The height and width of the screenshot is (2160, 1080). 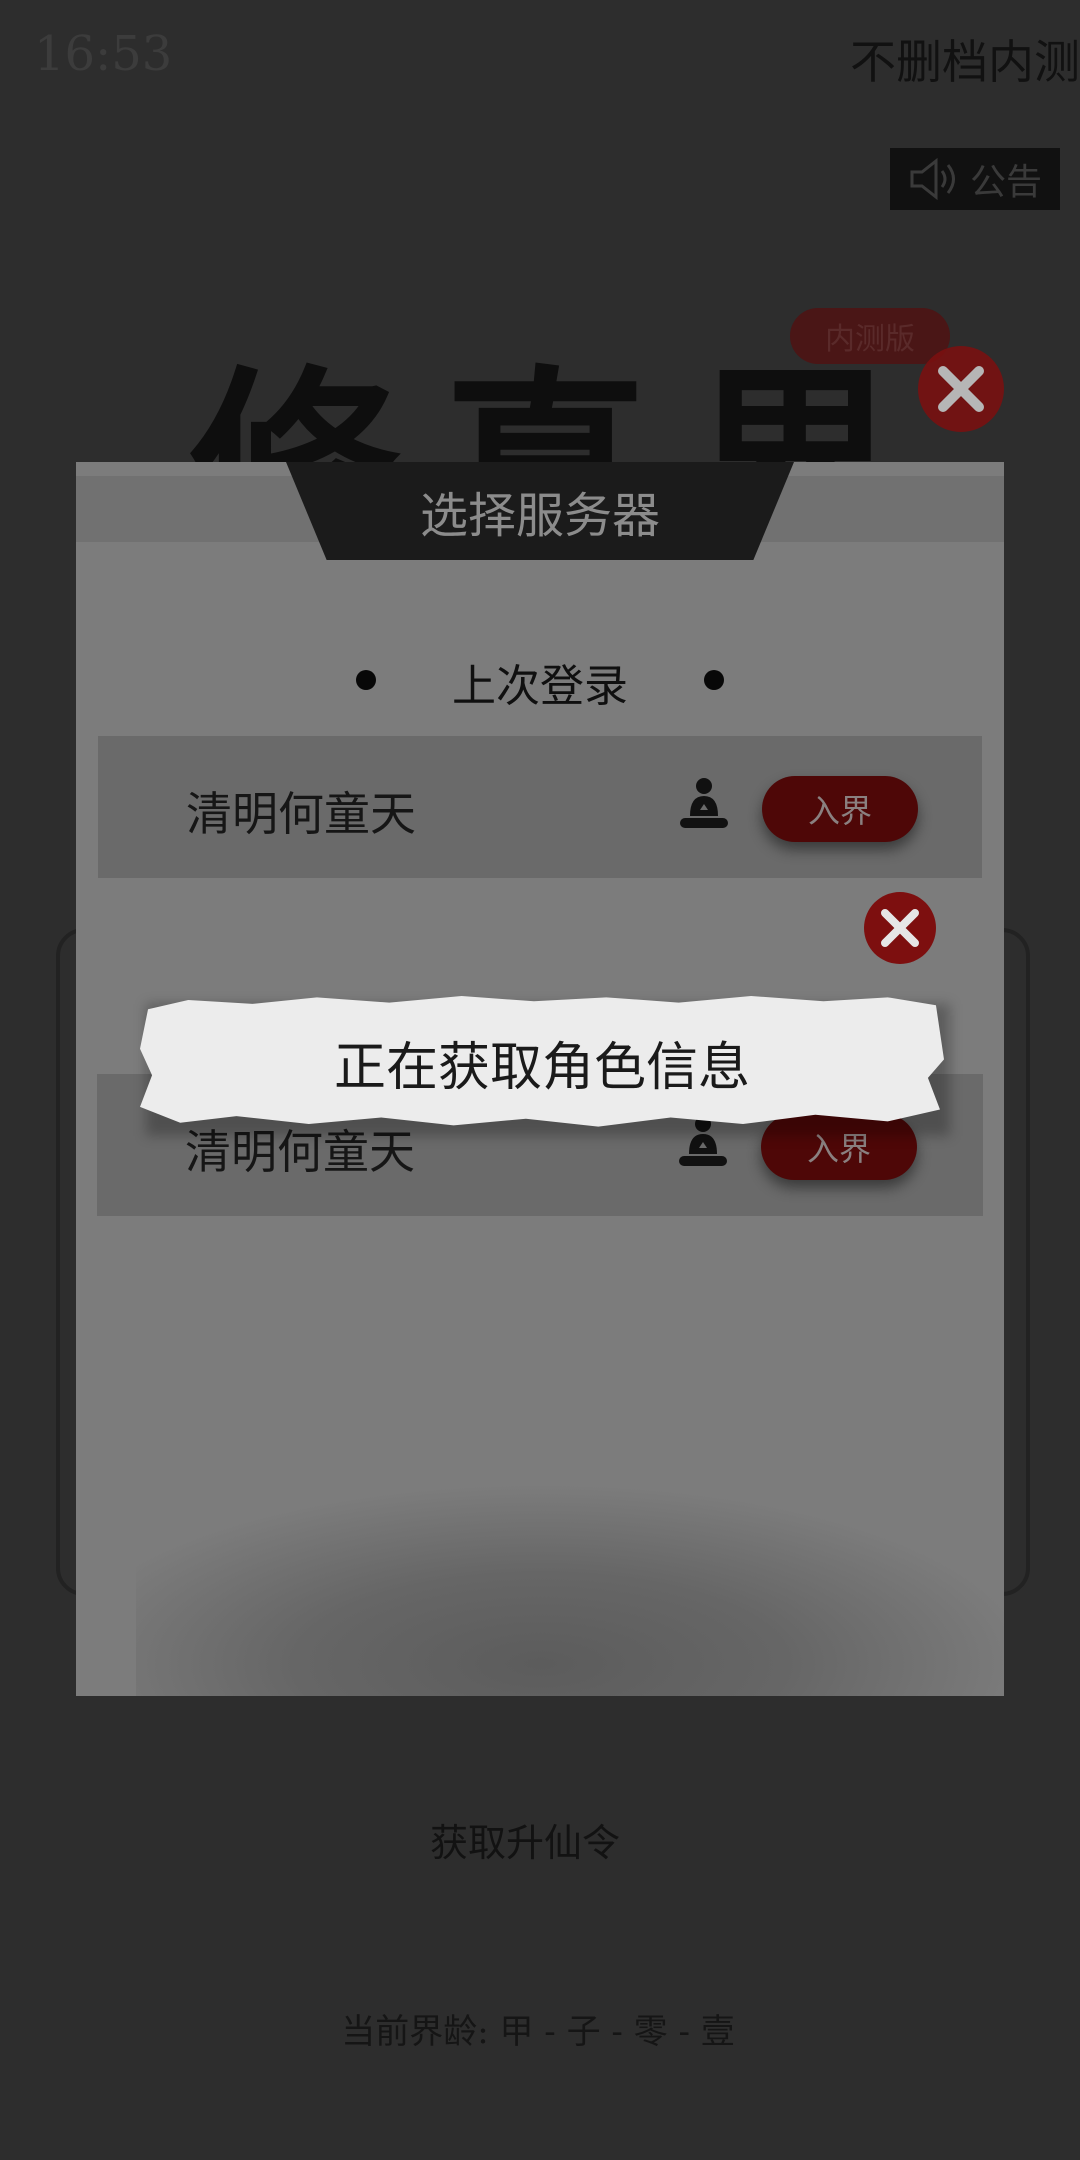 I want to click on mountain-decoration, so click(x=570, y=1589).